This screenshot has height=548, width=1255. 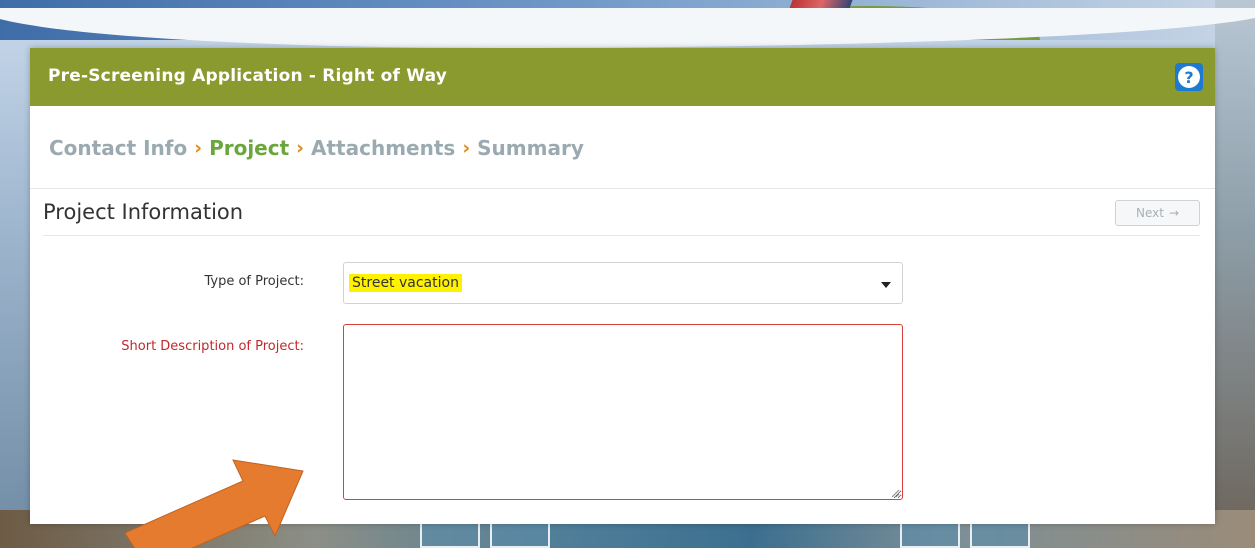 I want to click on step-summary: Summary, so click(x=530, y=148).